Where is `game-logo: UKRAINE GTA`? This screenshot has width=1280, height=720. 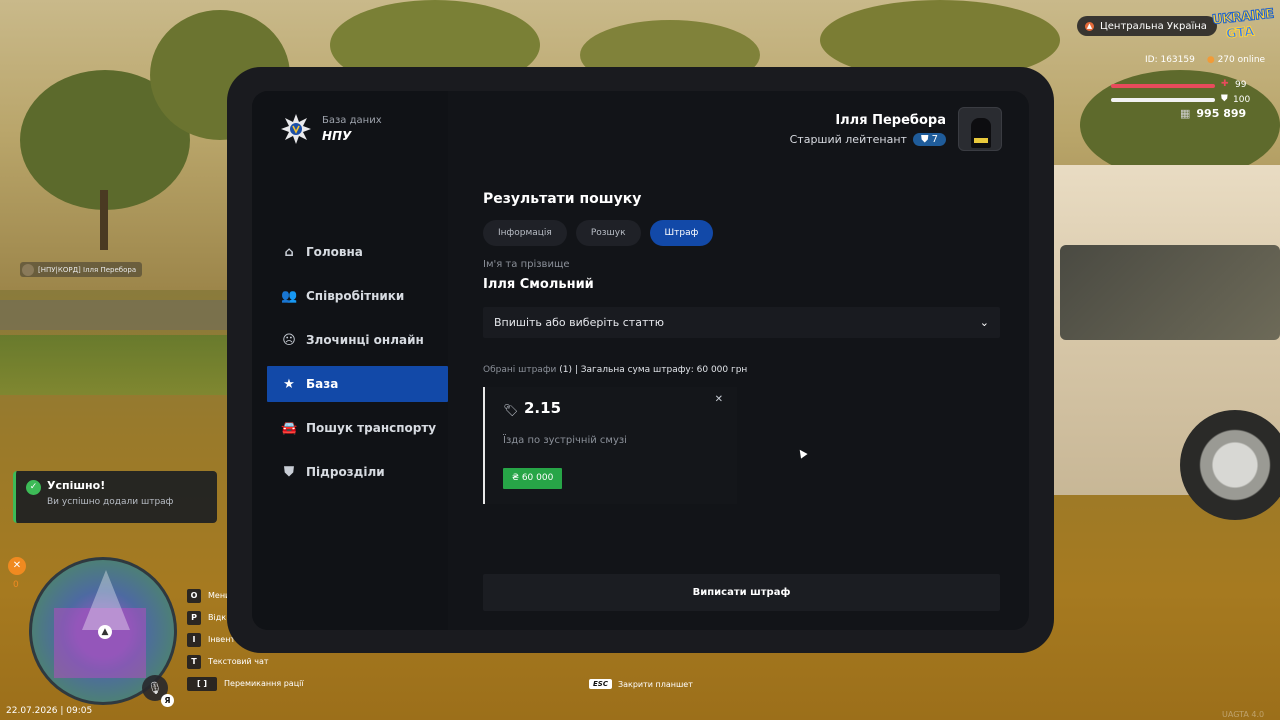
game-logo: UKRAINE GTA is located at coordinates (1243, 24).